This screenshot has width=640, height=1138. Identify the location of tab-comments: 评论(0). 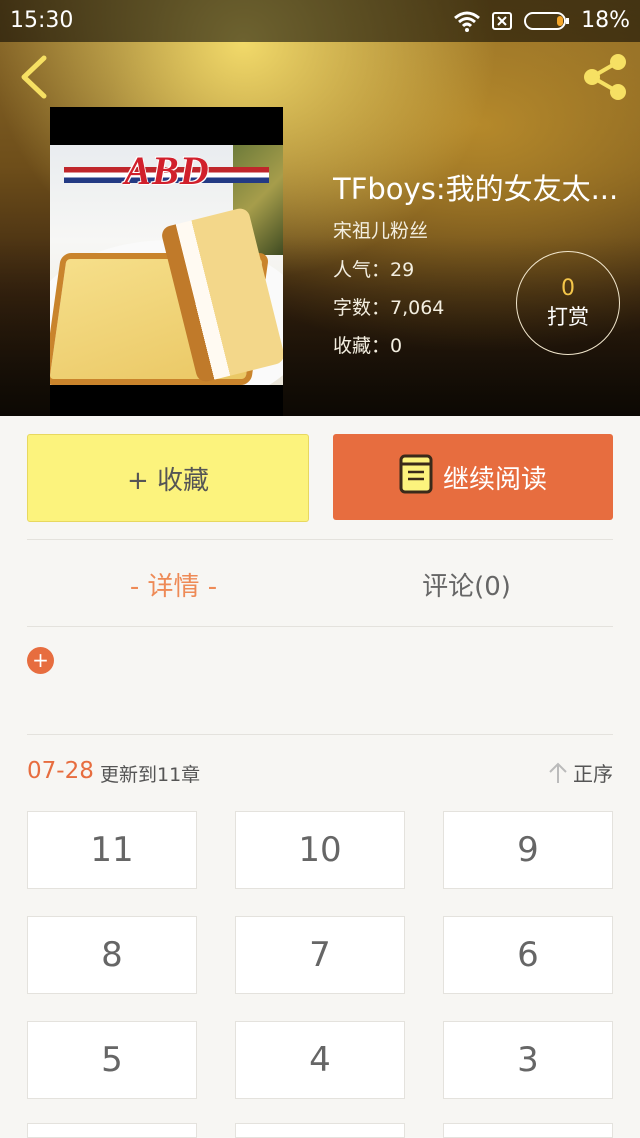
(466, 584).